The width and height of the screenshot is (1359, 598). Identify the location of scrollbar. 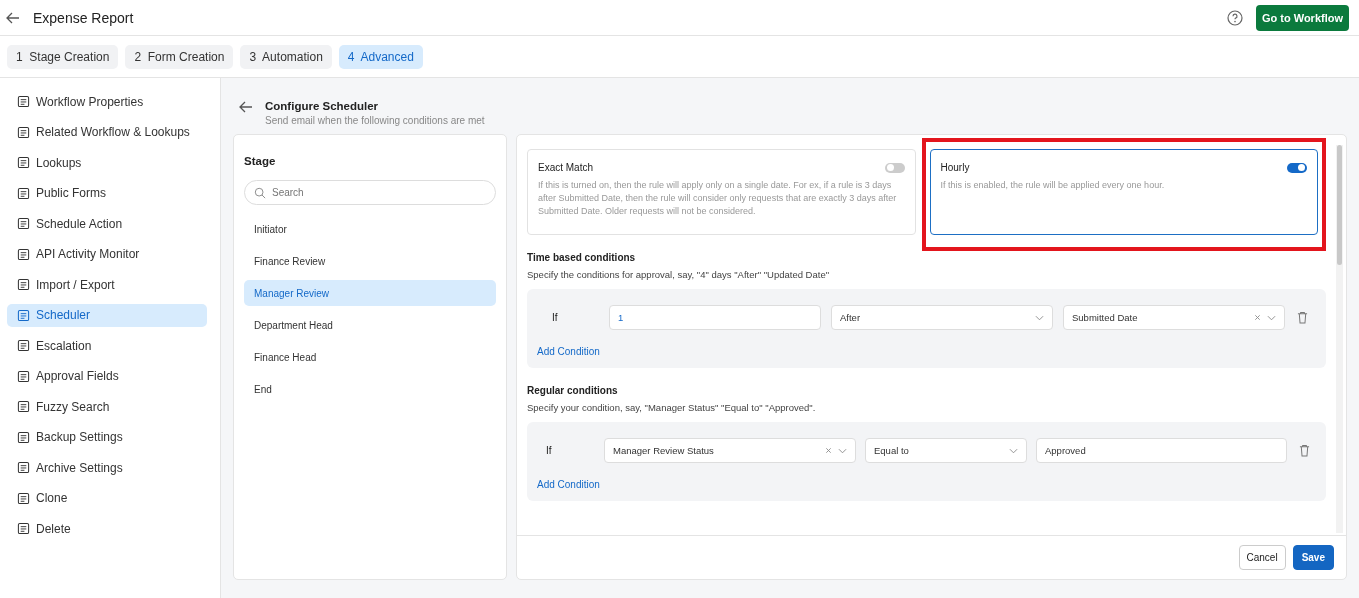
(1339, 339).